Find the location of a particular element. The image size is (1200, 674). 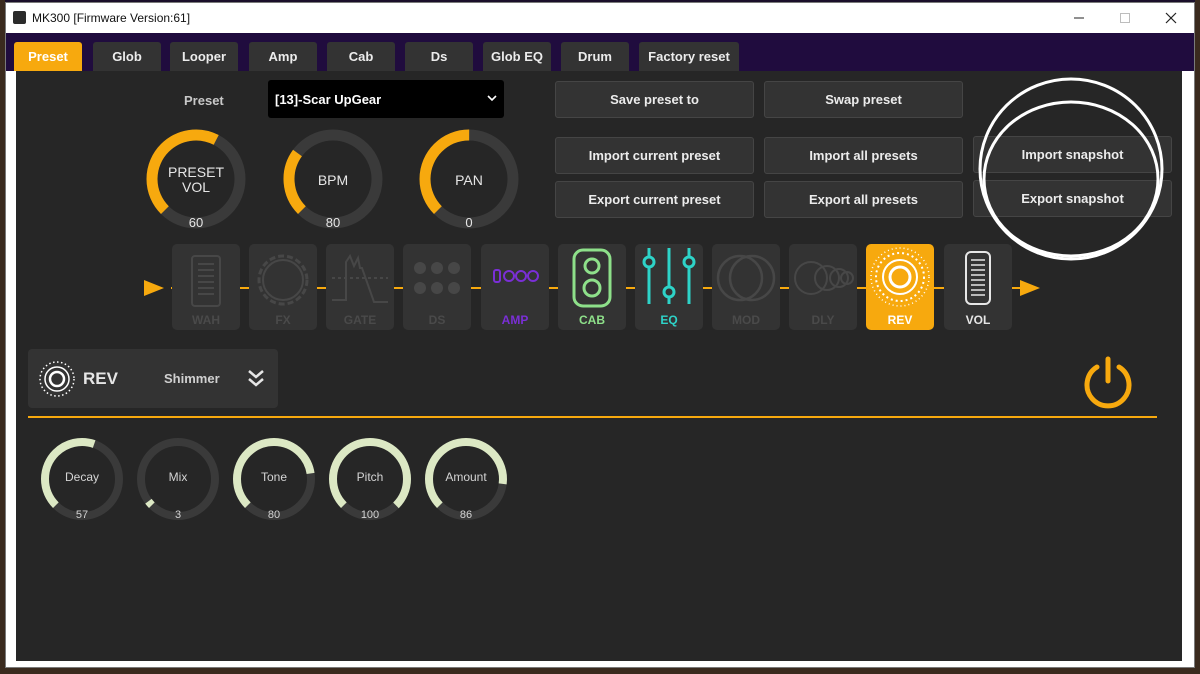

swap-preset-button: Swap preset is located at coordinates (863, 99).